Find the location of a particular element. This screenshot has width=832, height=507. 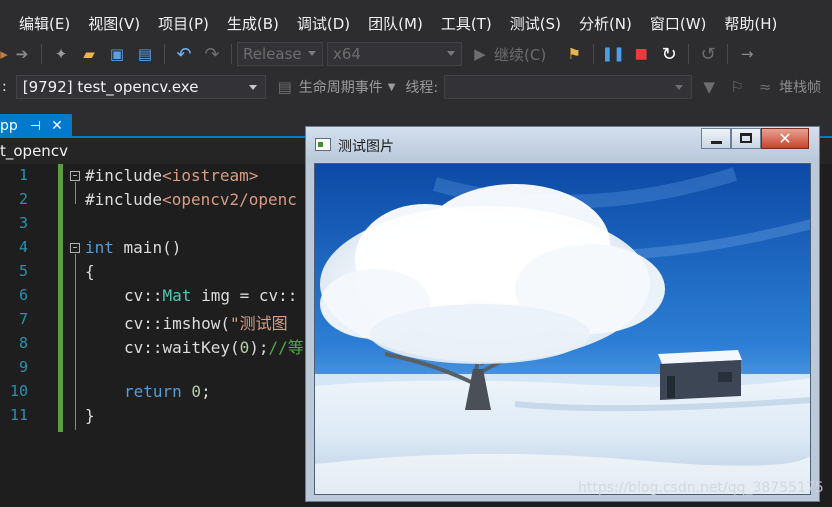

menu-analyze: 分析(N) is located at coordinates (605, 23).